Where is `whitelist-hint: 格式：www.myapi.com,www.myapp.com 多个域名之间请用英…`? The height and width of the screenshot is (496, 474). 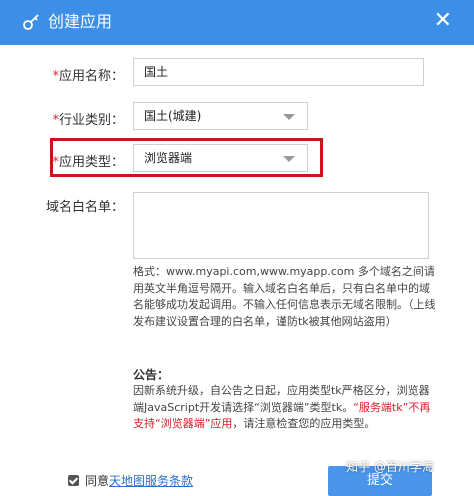
whitelist-hint: 格式：www.myapi.com,www.myapp.com 多个域名之间请用英… is located at coordinates (284, 296).